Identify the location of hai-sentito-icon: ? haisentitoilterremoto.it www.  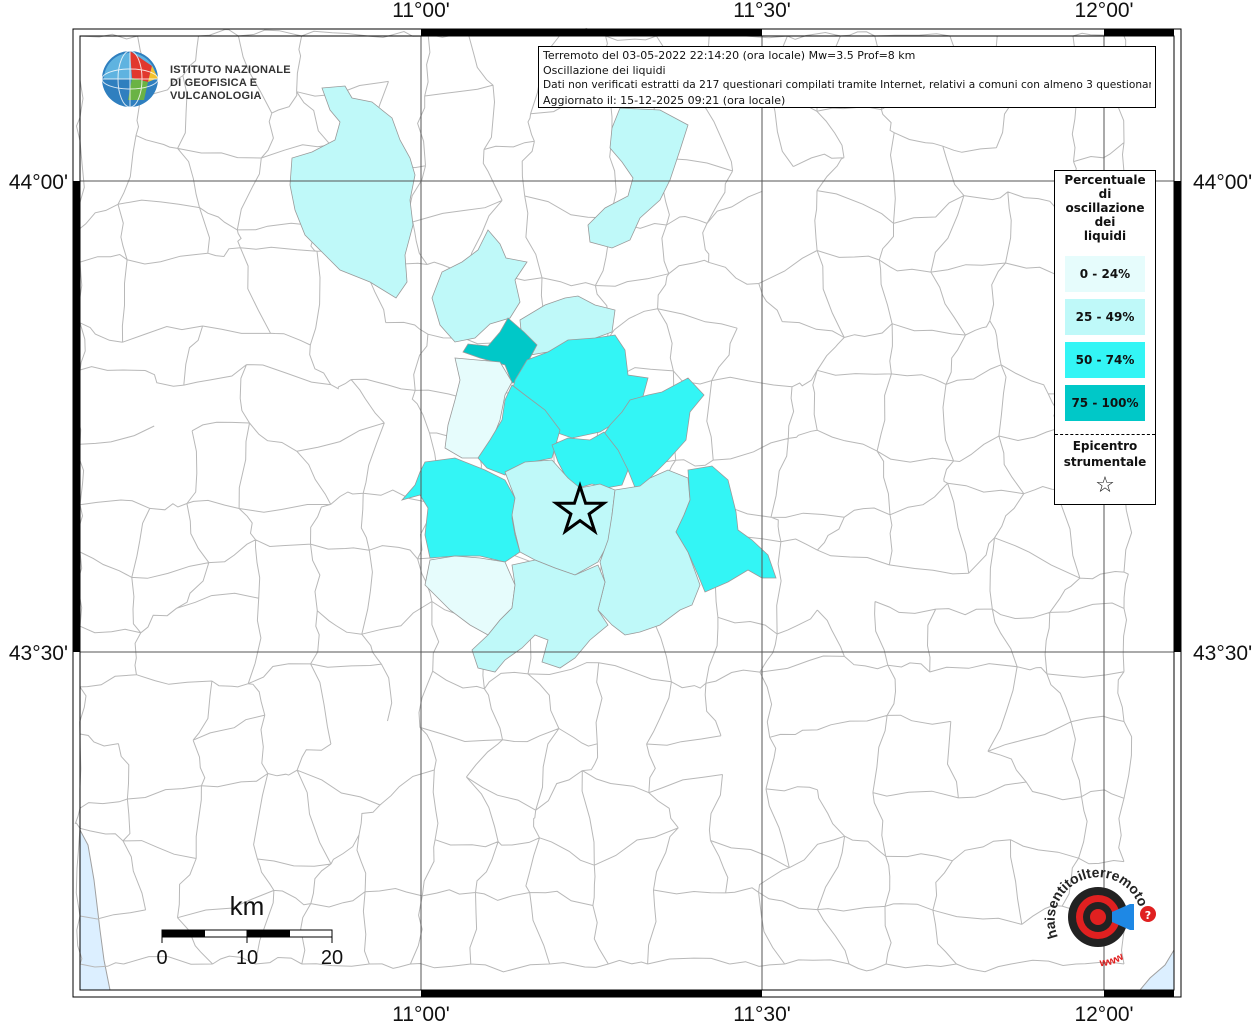
(1096, 909).